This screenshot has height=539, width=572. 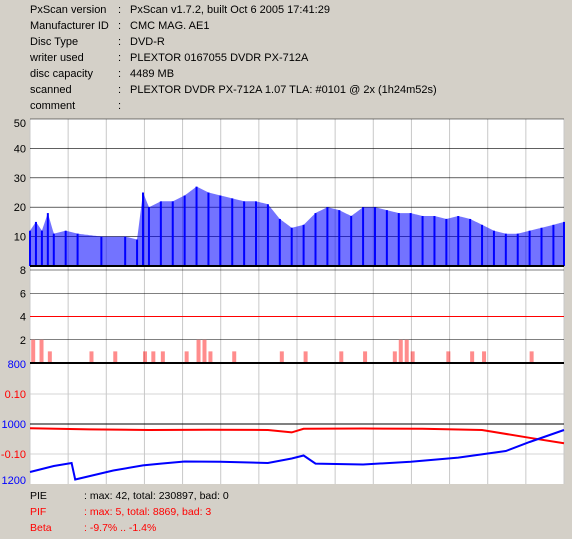 I want to click on pie-y-tick-label: 50, so click(x=20, y=124).